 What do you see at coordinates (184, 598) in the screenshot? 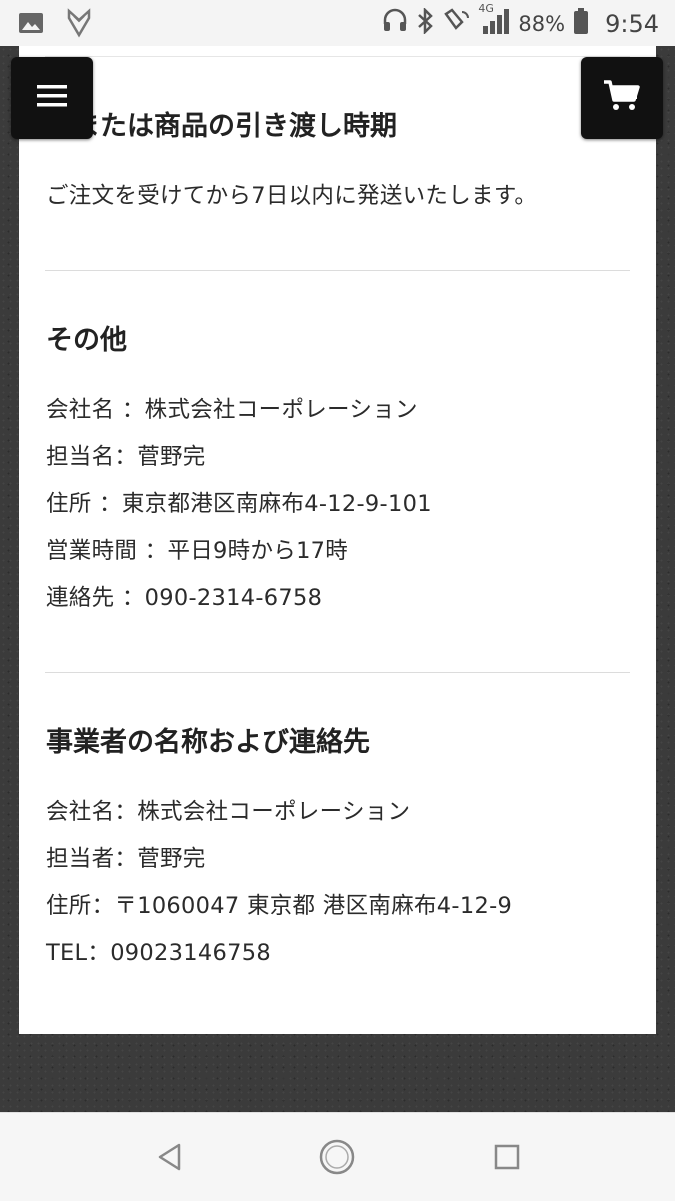
I see `other-contact: 連絡先 ：090-2314-6758` at bounding box center [184, 598].